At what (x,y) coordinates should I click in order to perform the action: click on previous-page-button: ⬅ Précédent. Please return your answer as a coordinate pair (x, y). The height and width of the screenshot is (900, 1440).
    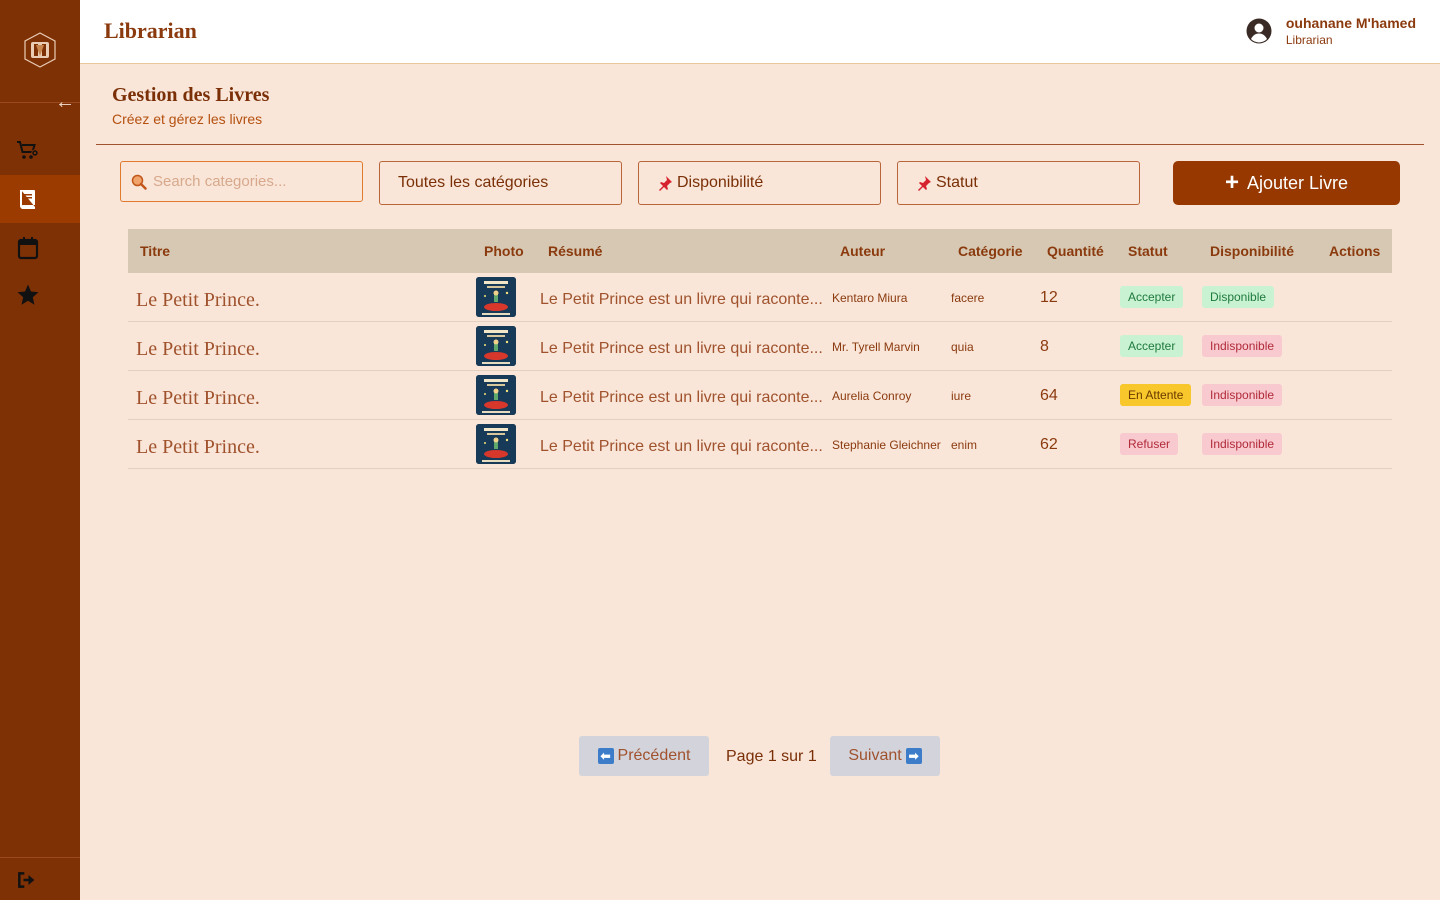
    Looking at the image, I should click on (644, 756).